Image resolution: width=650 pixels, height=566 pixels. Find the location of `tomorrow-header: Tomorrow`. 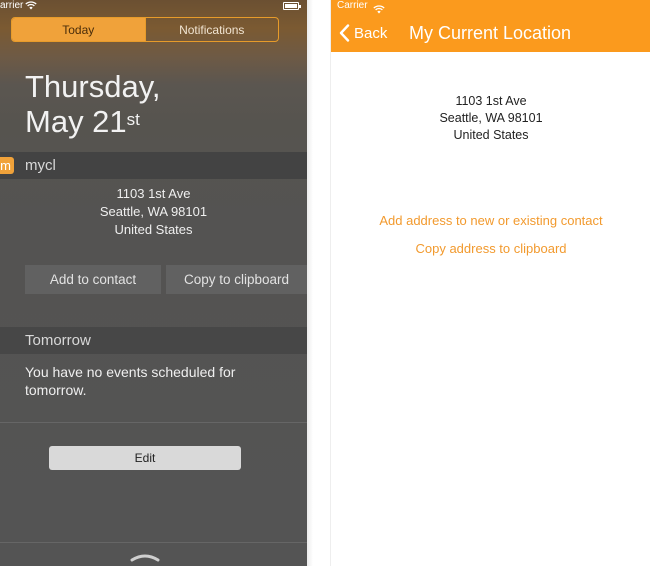

tomorrow-header: Tomorrow is located at coordinates (153, 340).